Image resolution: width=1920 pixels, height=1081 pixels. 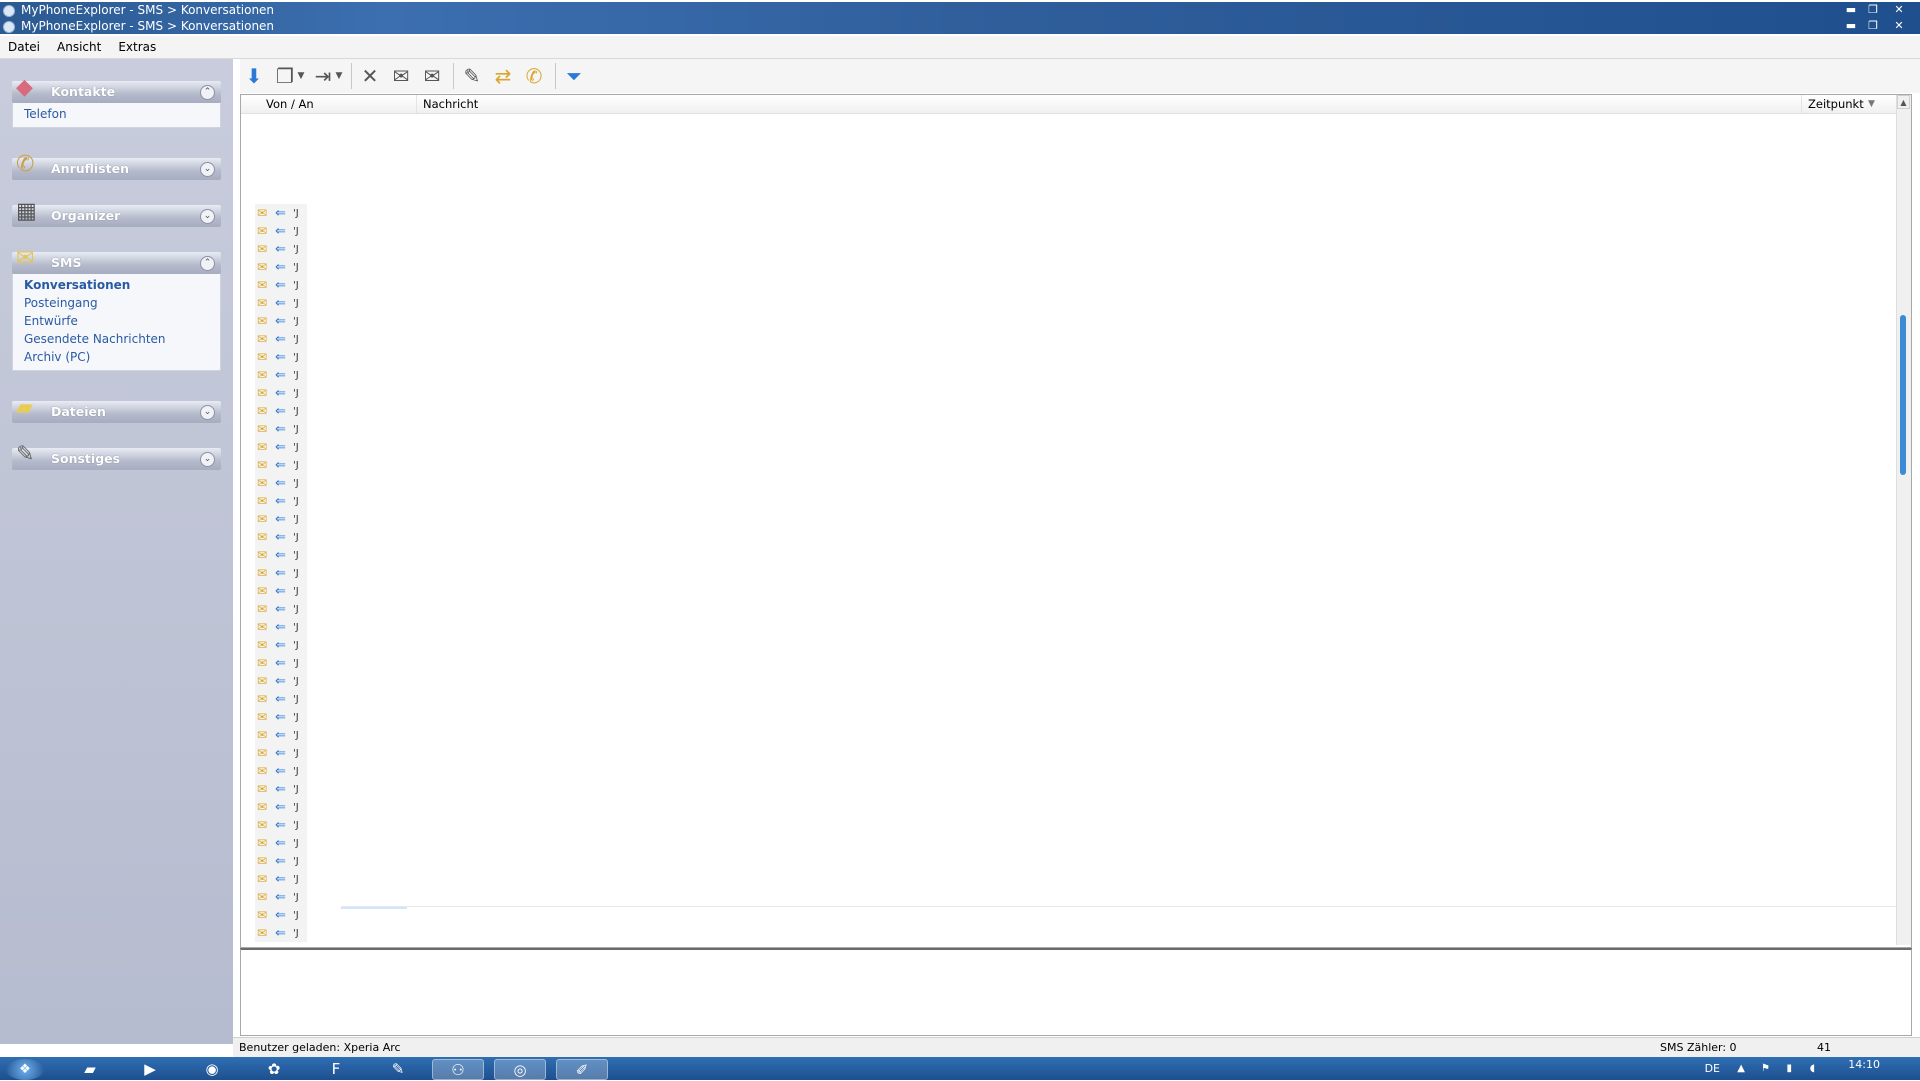 What do you see at coordinates (116, 89) in the screenshot?
I see `group-header-kontakte: ◆ Kontakte ⌃` at bounding box center [116, 89].